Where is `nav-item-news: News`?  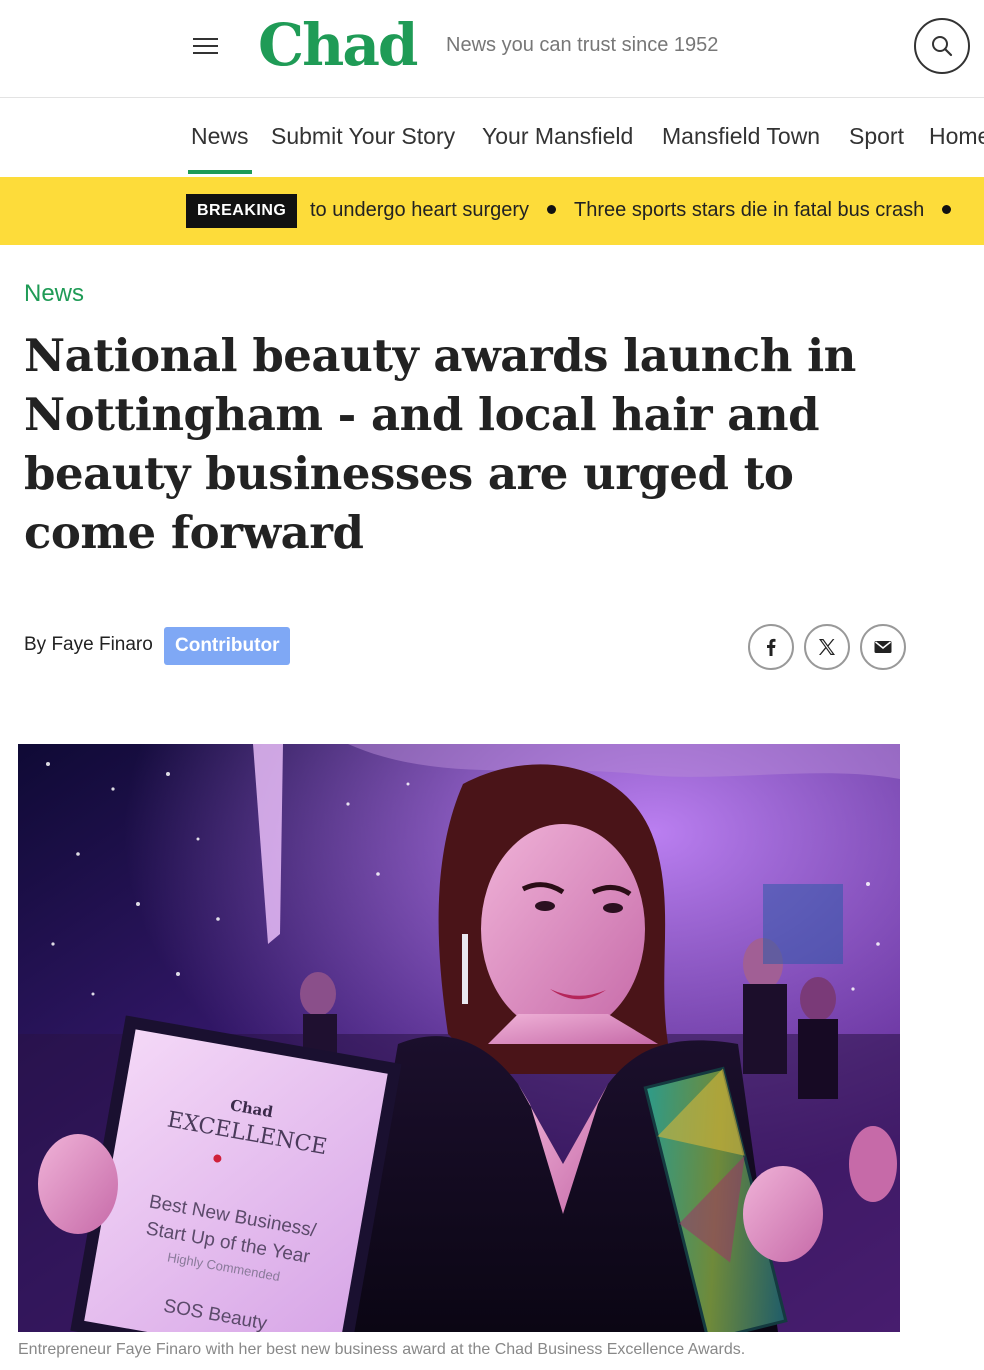 nav-item-news: News is located at coordinates (220, 136).